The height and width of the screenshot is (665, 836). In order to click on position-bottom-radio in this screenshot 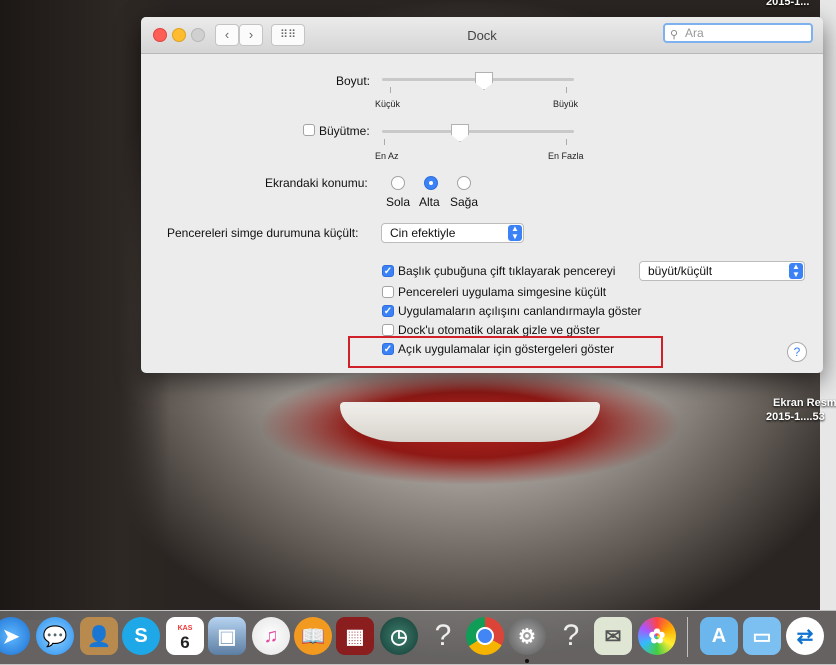, I will do `click(431, 183)`.